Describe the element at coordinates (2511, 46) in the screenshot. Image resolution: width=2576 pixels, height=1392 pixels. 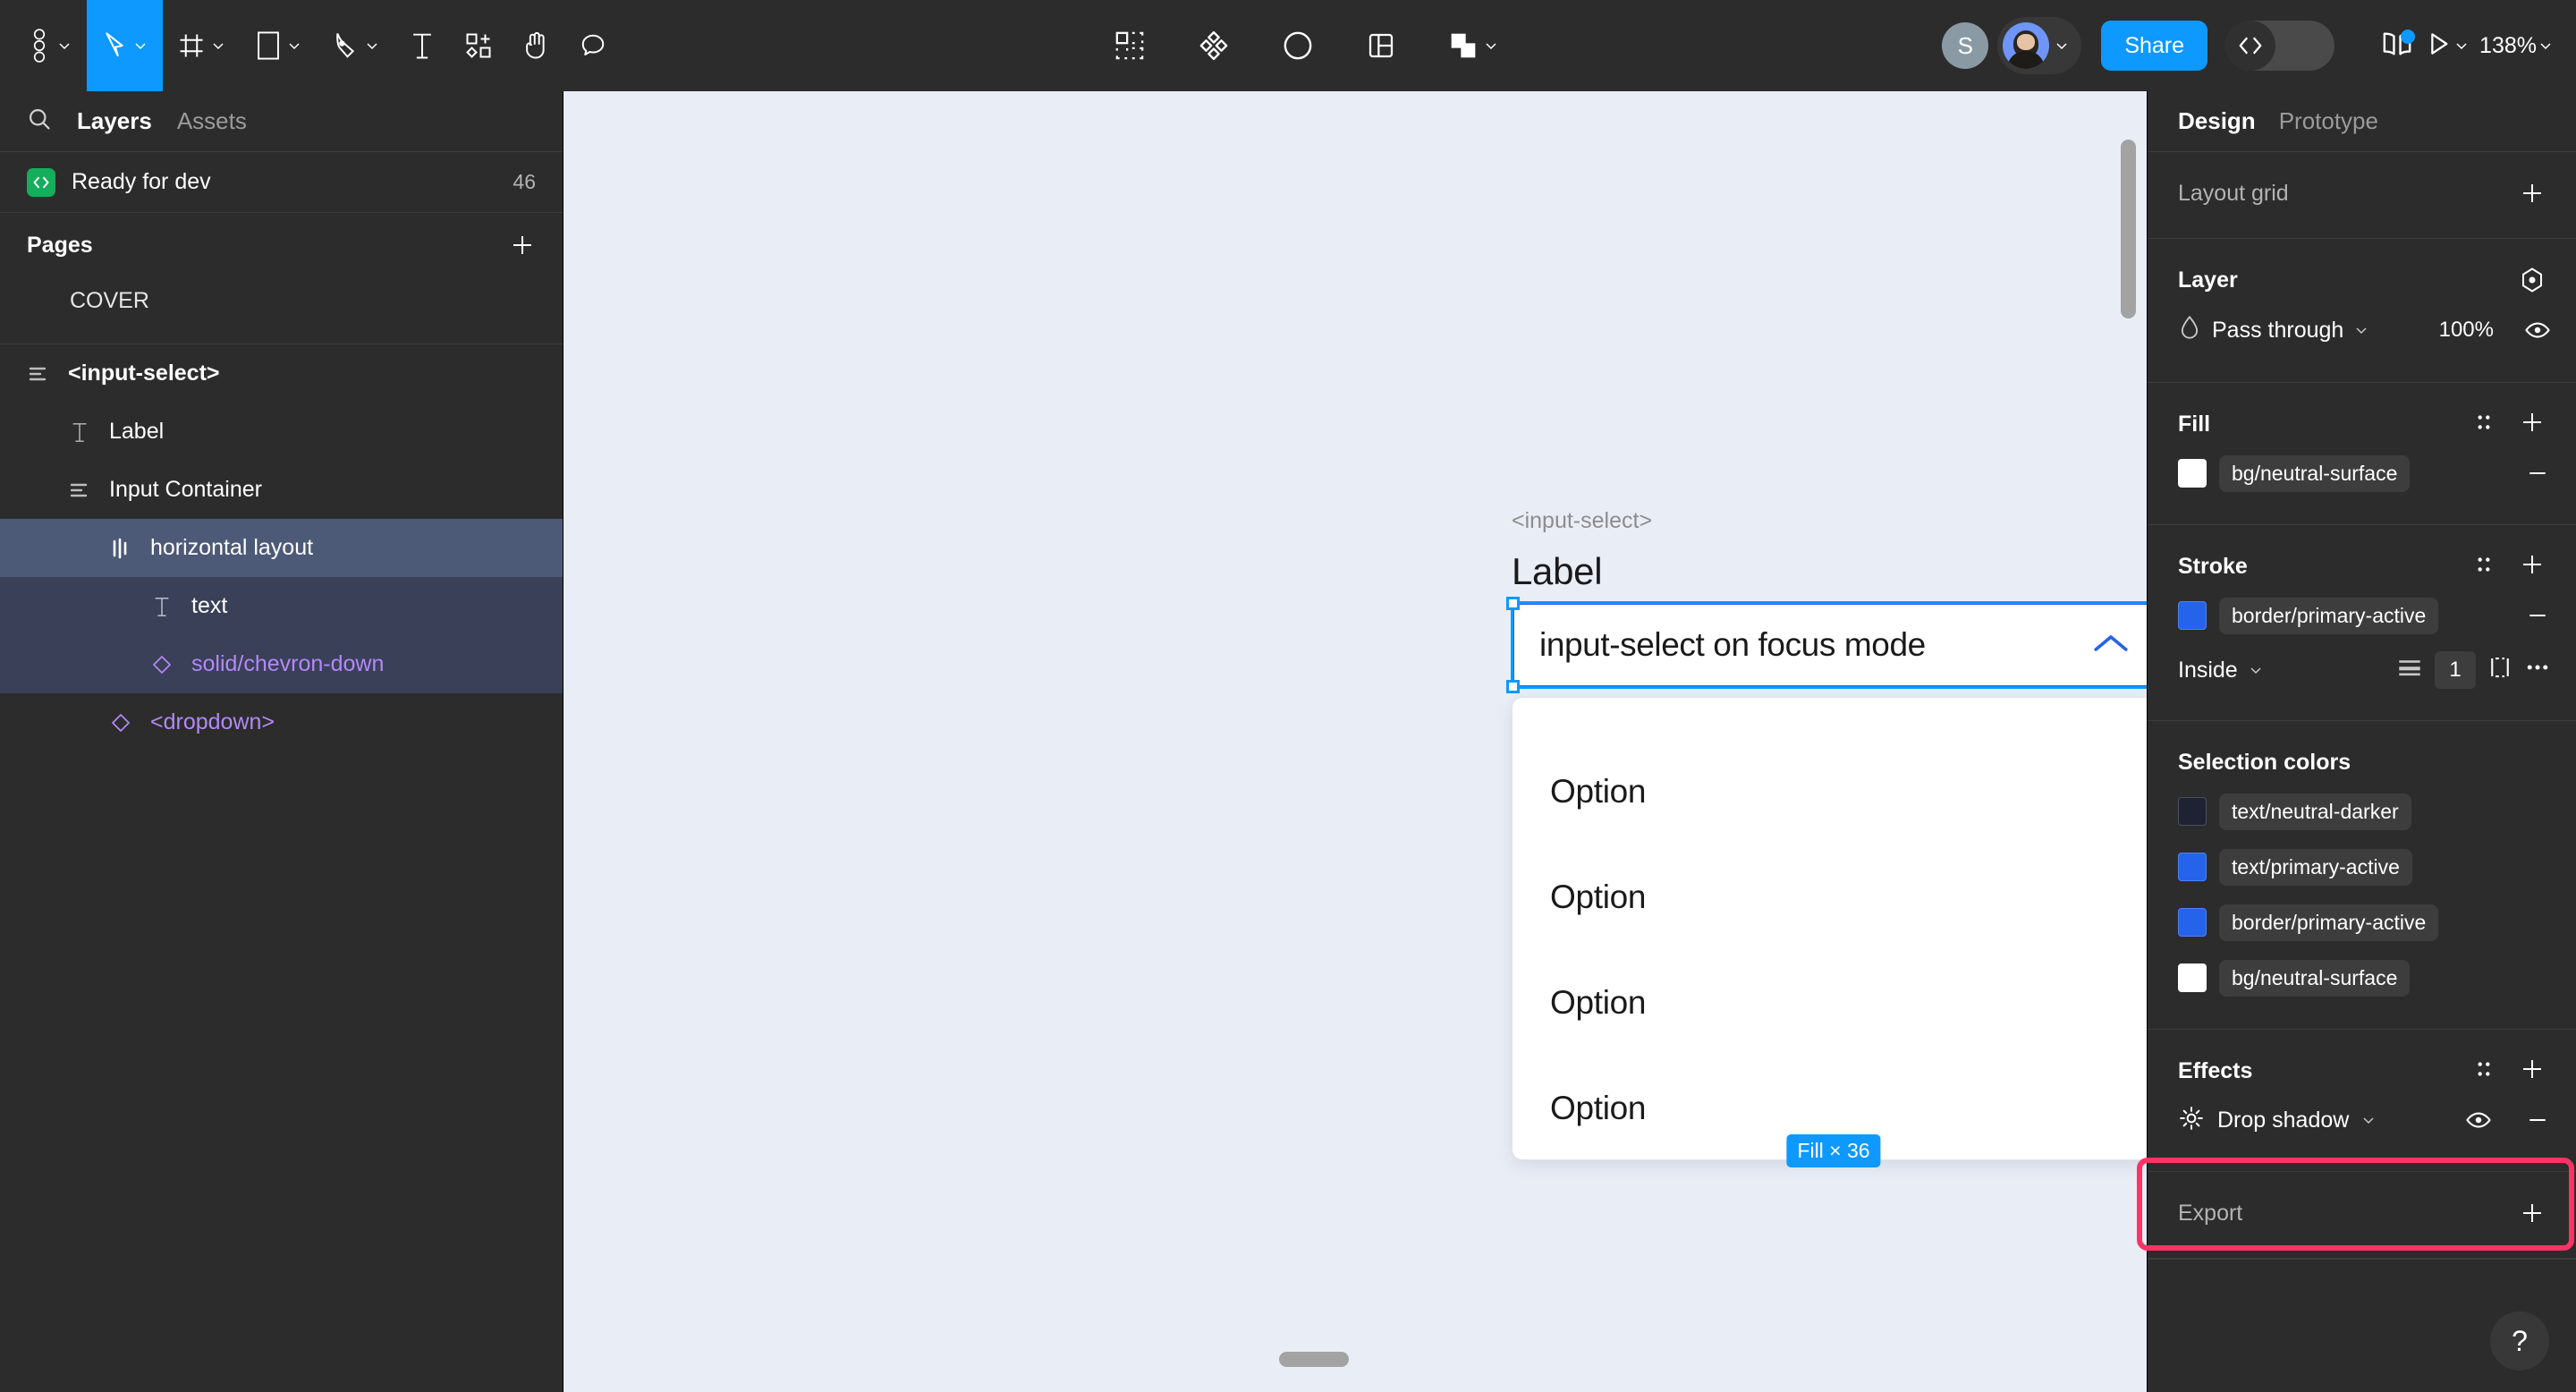
I see `zoom-control: 138%` at that location.